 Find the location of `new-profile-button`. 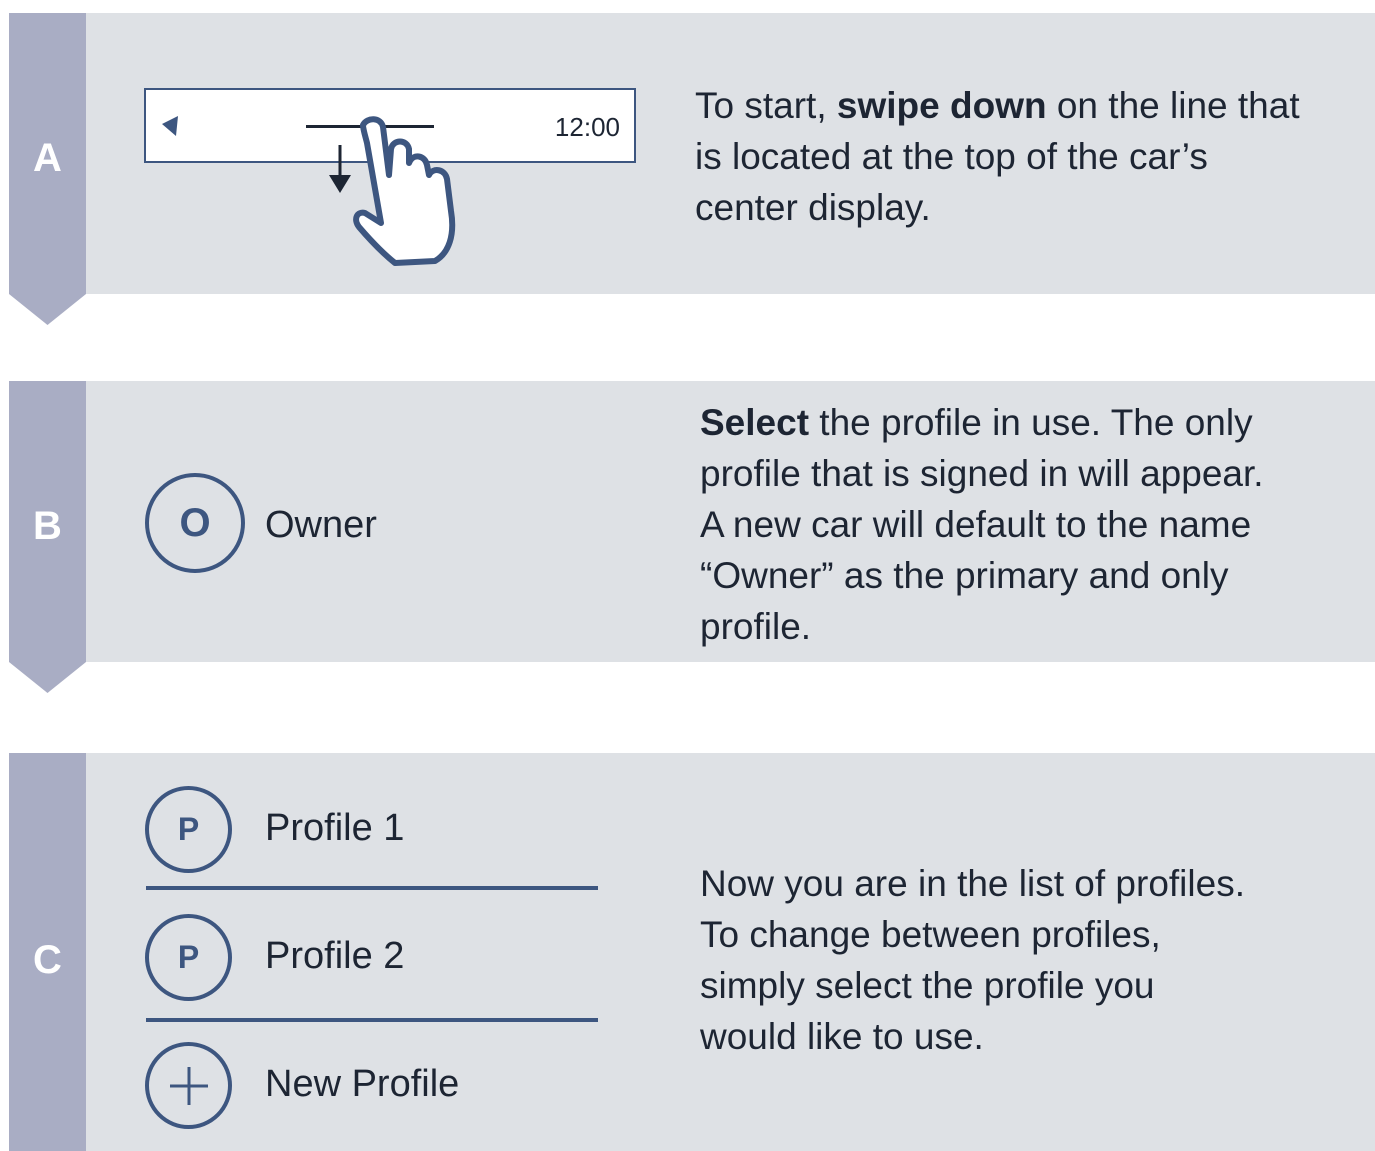

new-profile-button is located at coordinates (188, 1085).